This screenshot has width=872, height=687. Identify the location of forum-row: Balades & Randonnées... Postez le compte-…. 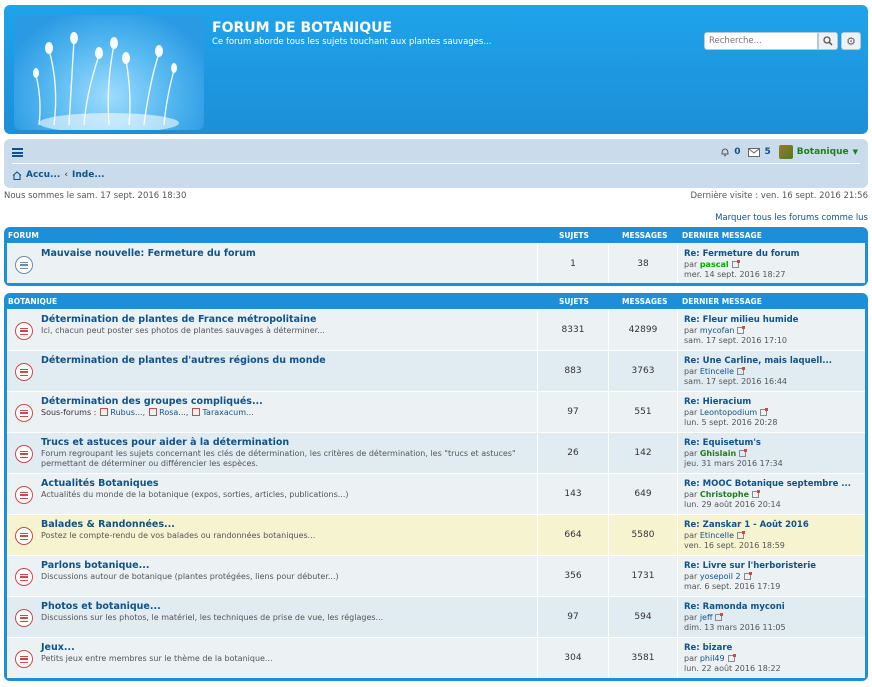
(436, 534).